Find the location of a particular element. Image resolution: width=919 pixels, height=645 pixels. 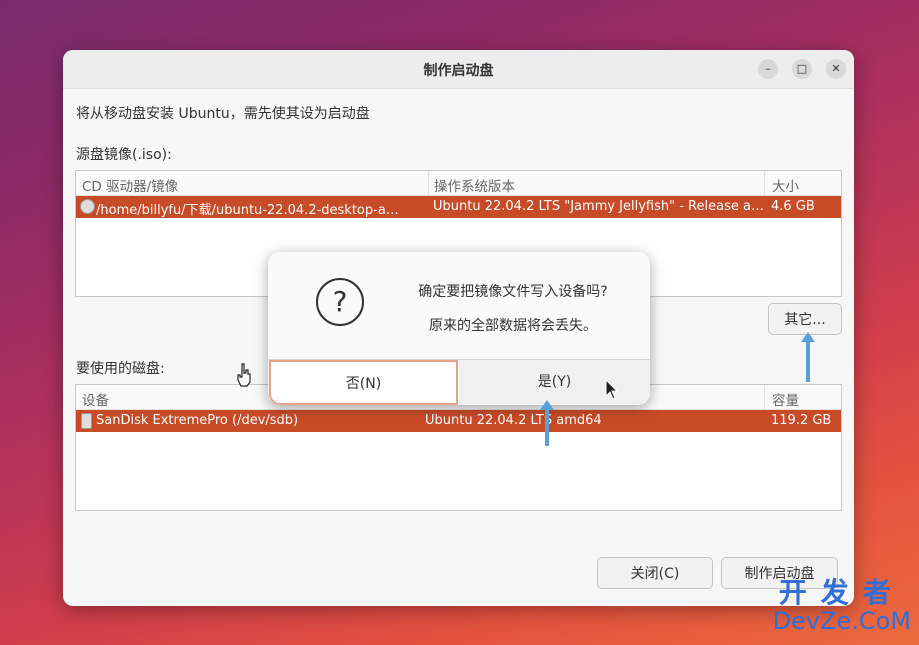

source-table-header: CD 驱动器/镜像 操作系统版本 大小 is located at coordinates (458, 183).